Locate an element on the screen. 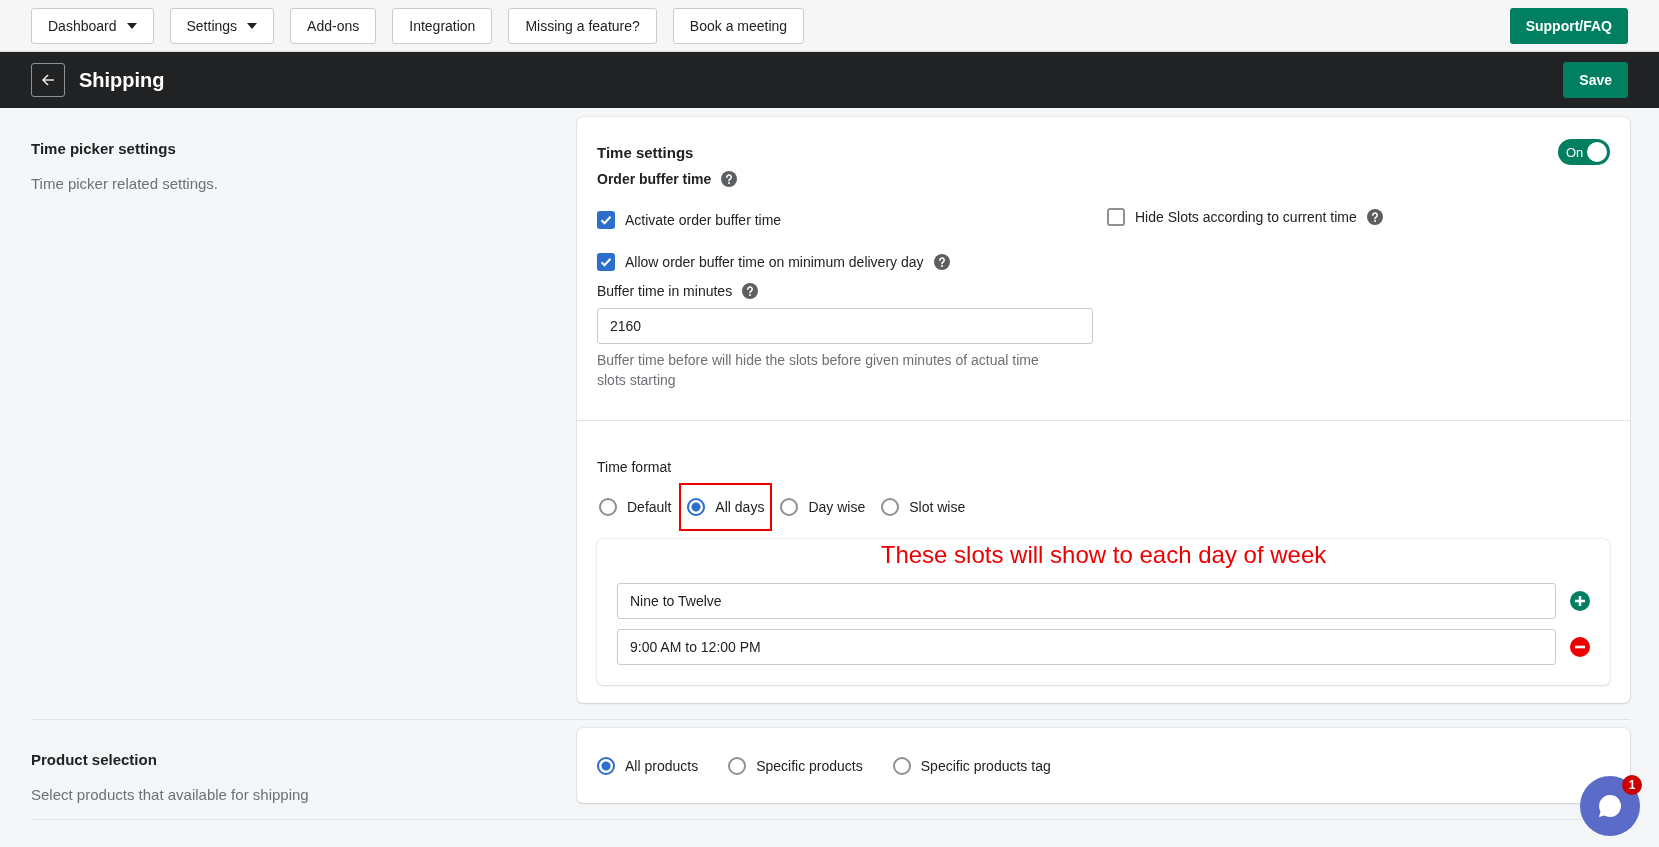 The width and height of the screenshot is (1659, 847). back-button is located at coordinates (48, 80).